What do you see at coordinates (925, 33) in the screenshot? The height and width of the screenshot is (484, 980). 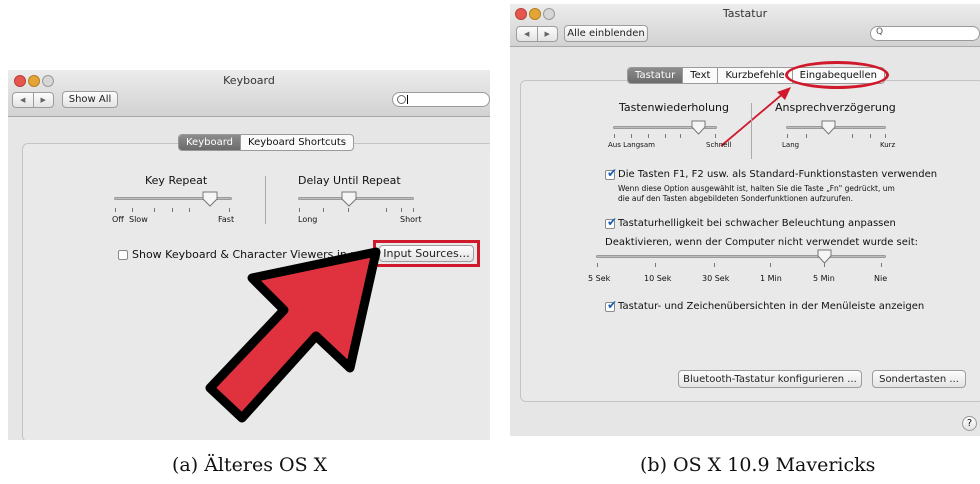 I see `search-field: Q` at bounding box center [925, 33].